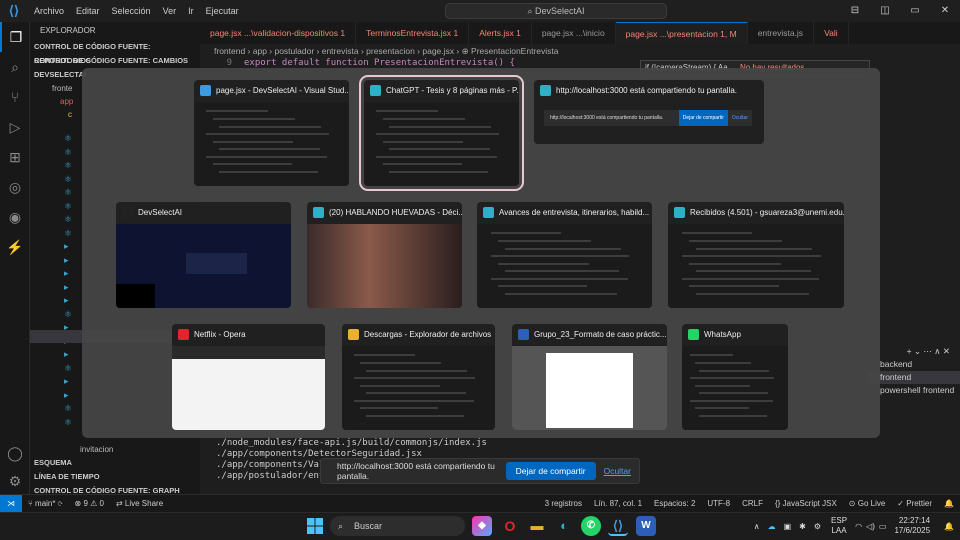  Describe the element at coordinates (914, 390) in the screenshot. I see `terminal-item-powershell: powershell frontend` at that location.